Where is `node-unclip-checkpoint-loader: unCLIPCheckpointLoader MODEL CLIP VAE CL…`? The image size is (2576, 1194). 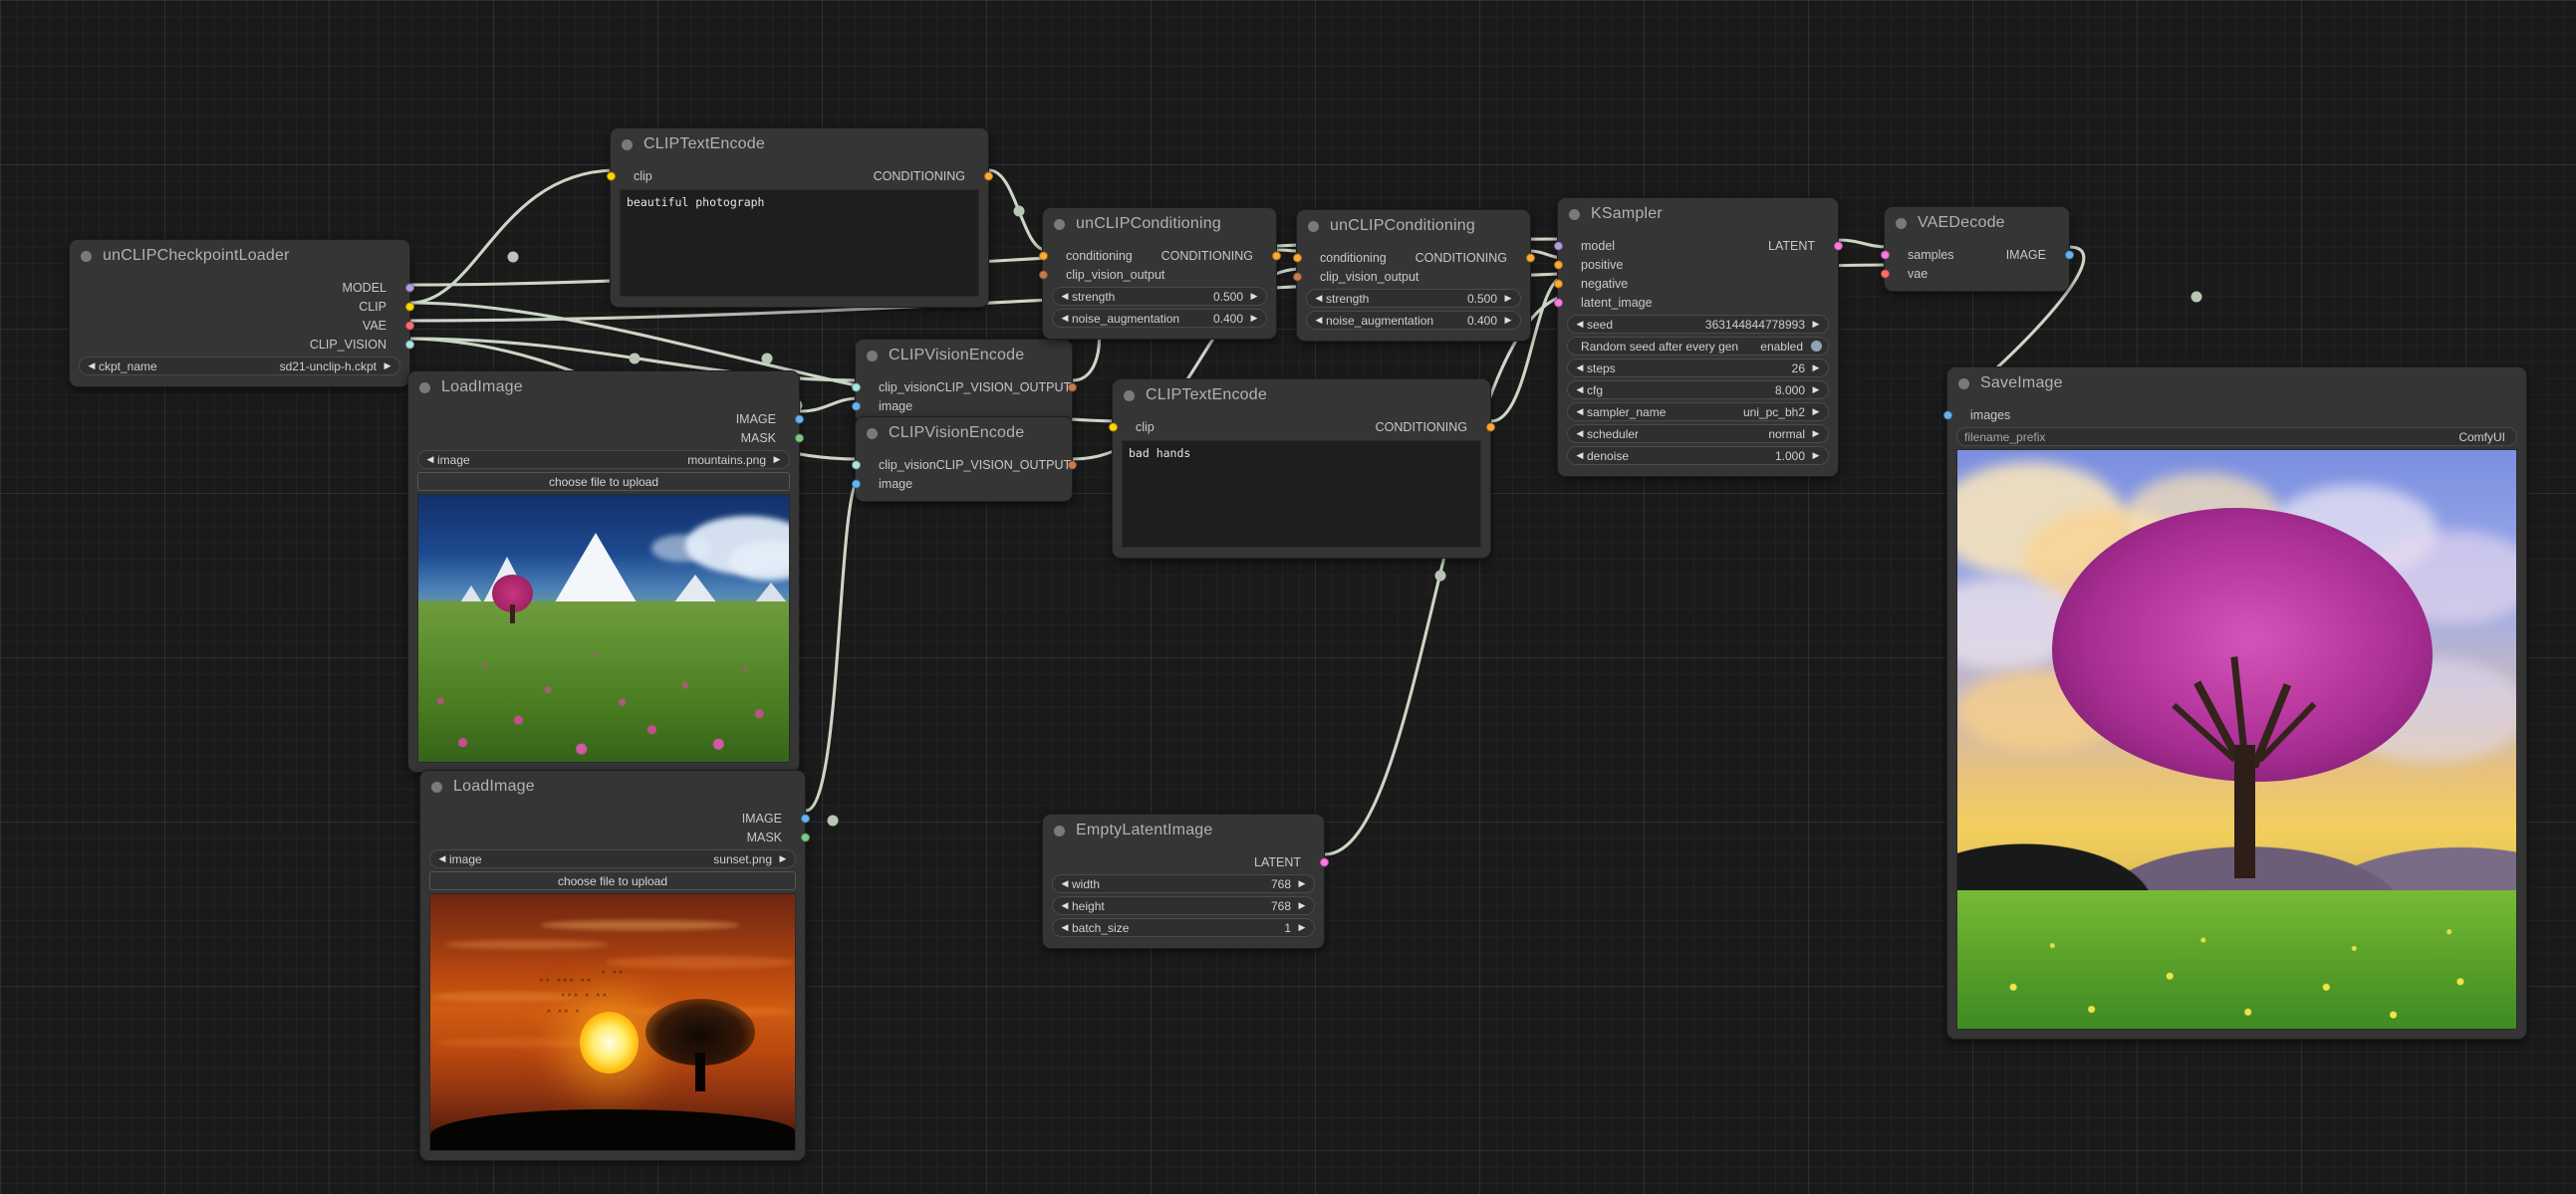
node-unclip-checkpoint-loader: unCLIPCheckpointLoader MODEL CLIP VAE CL… is located at coordinates (241, 313).